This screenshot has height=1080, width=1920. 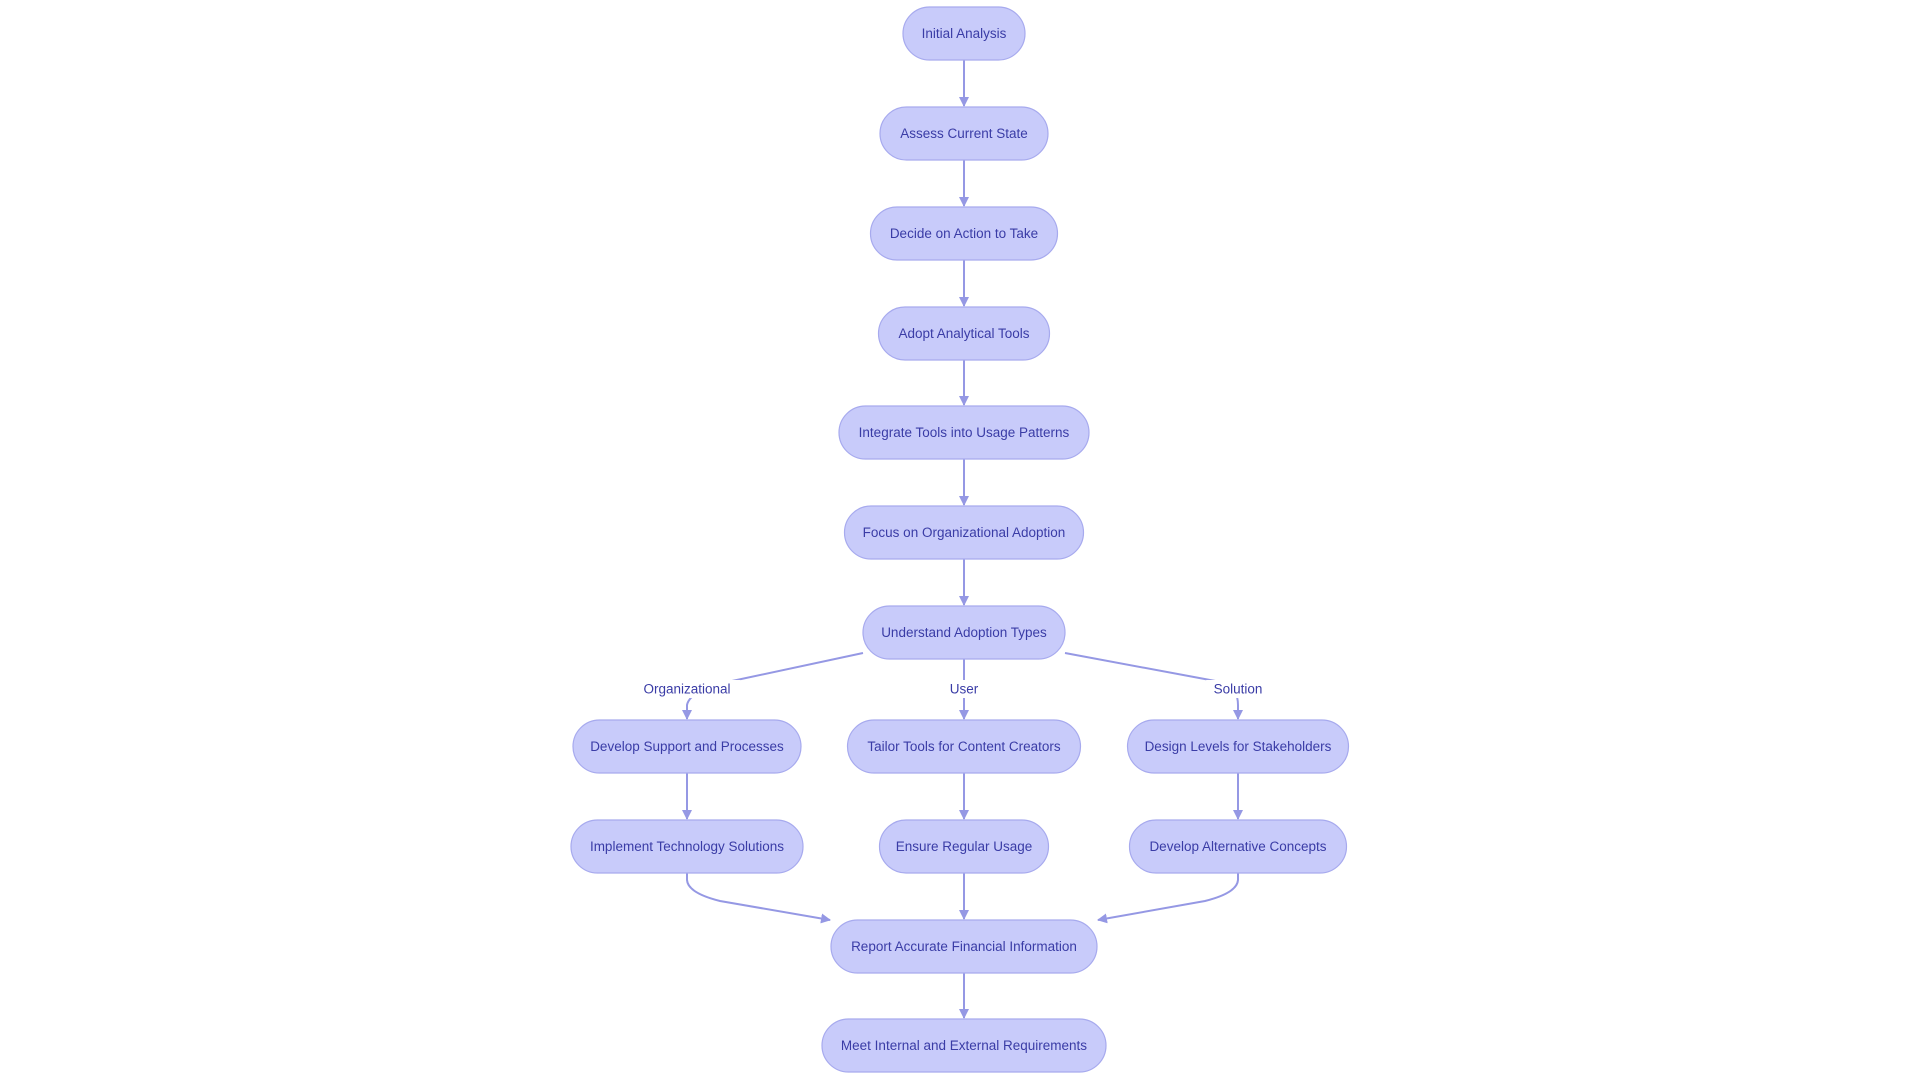 I want to click on node-develop-support-and-processes: Develop Support and Processes, so click(x=687, y=746).